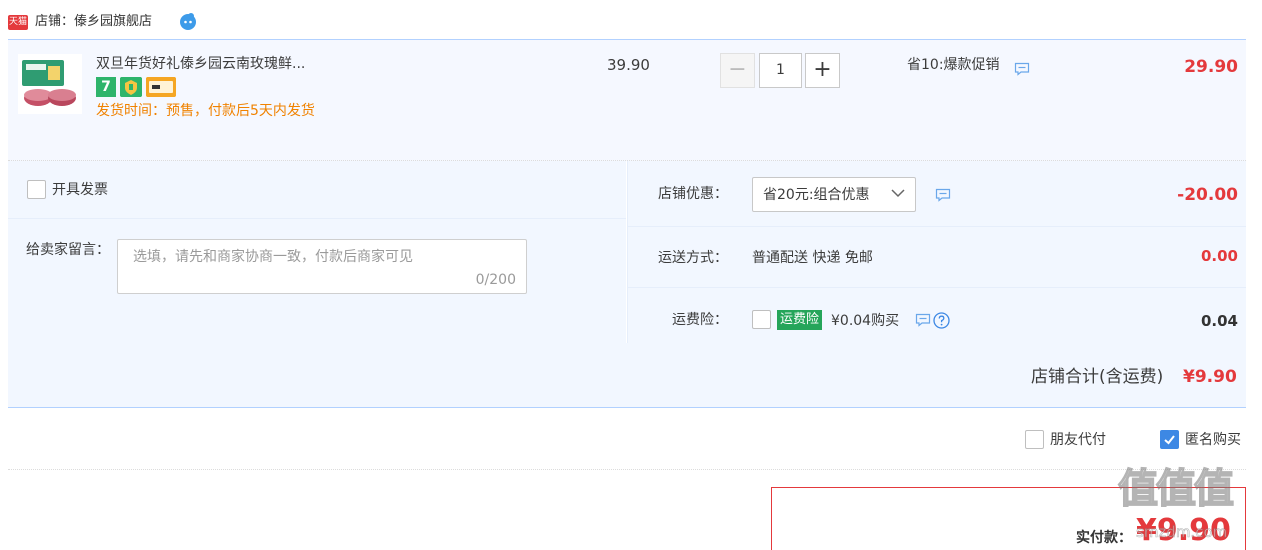 Image resolution: width=1262 pixels, height=550 pixels. I want to click on discount-info-icon, so click(943, 195).